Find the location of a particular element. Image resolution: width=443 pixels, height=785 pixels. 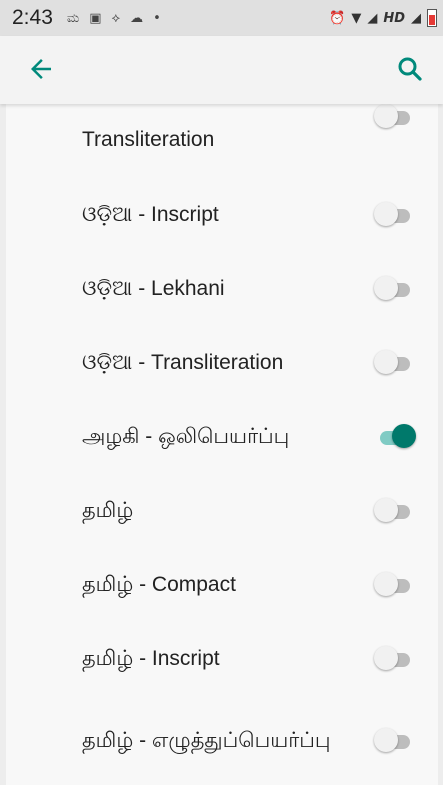

language-row: தமிழ் is located at coordinates (222, 511).